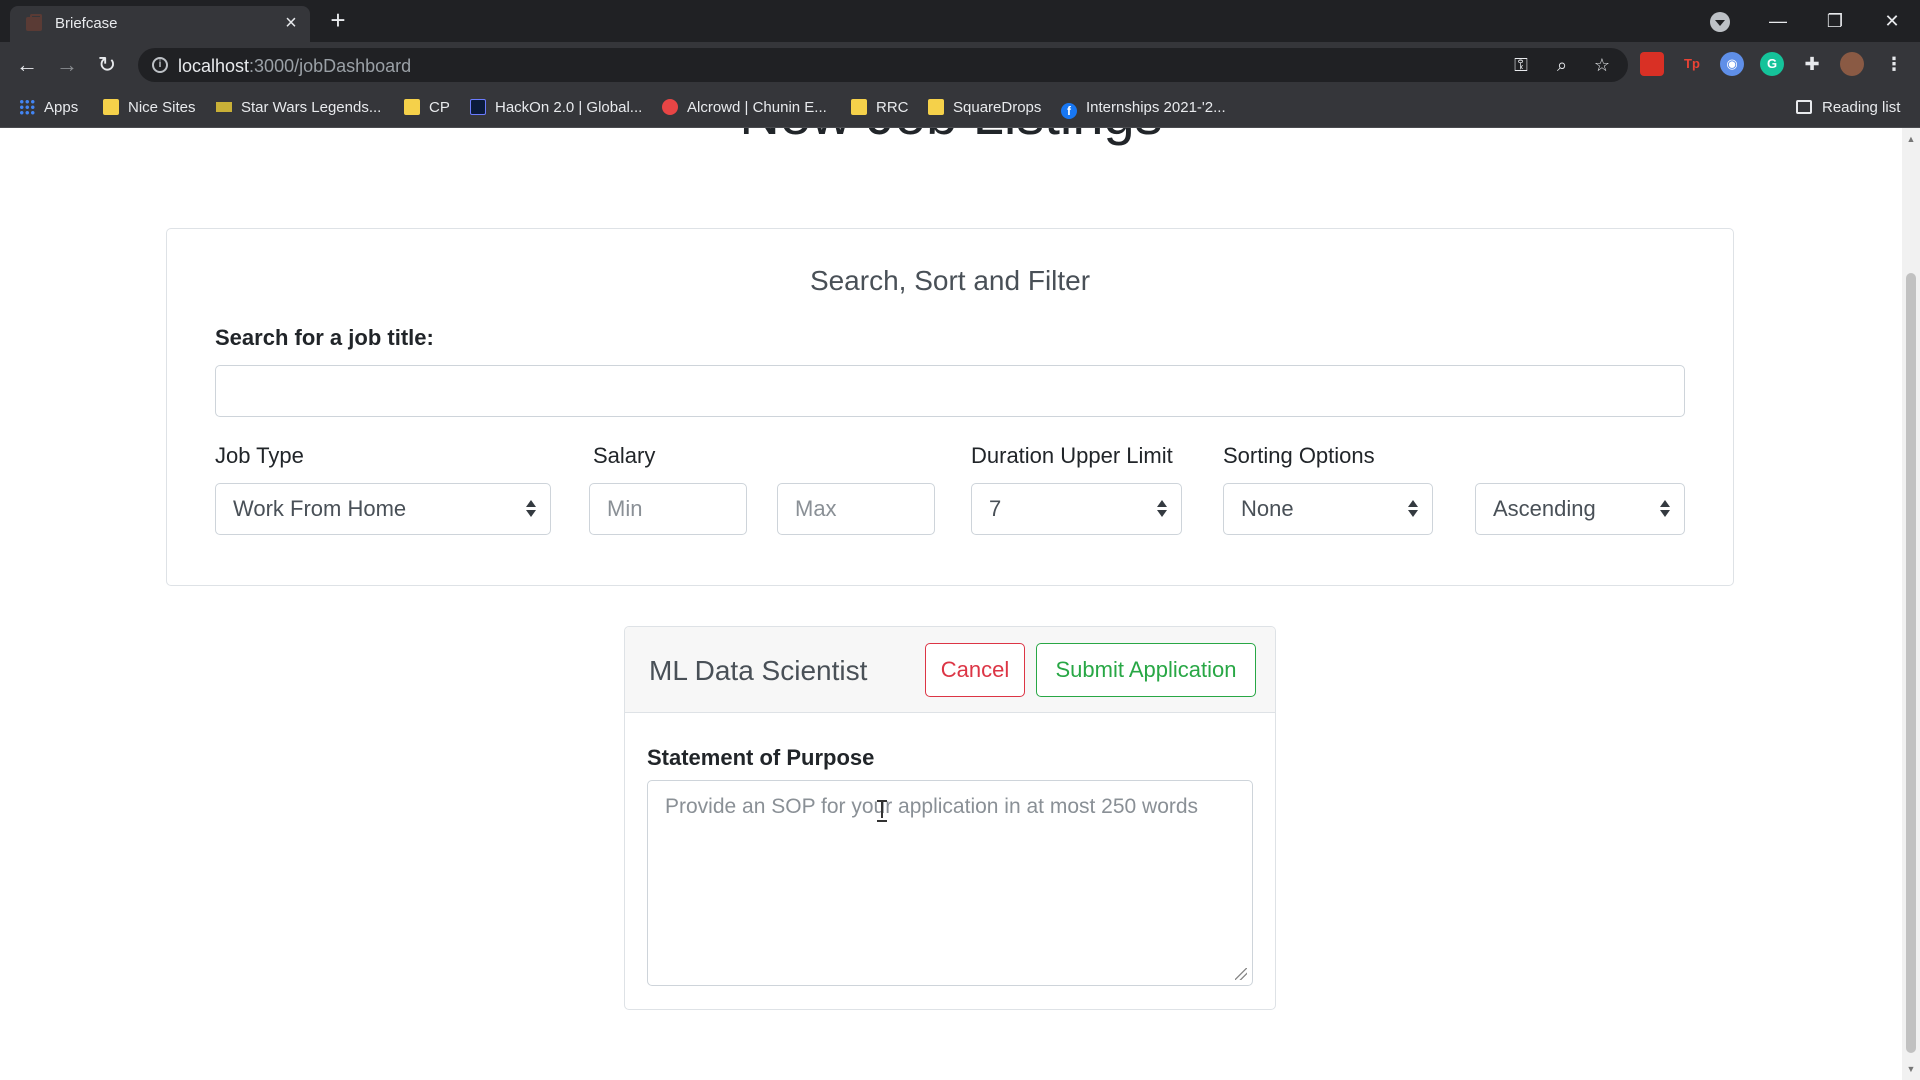 The height and width of the screenshot is (1080, 1920). What do you see at coordinates (160, 24) in the screenshot?
I see `browser-tab: Briefcase ×` at bounding box center [160, 24].